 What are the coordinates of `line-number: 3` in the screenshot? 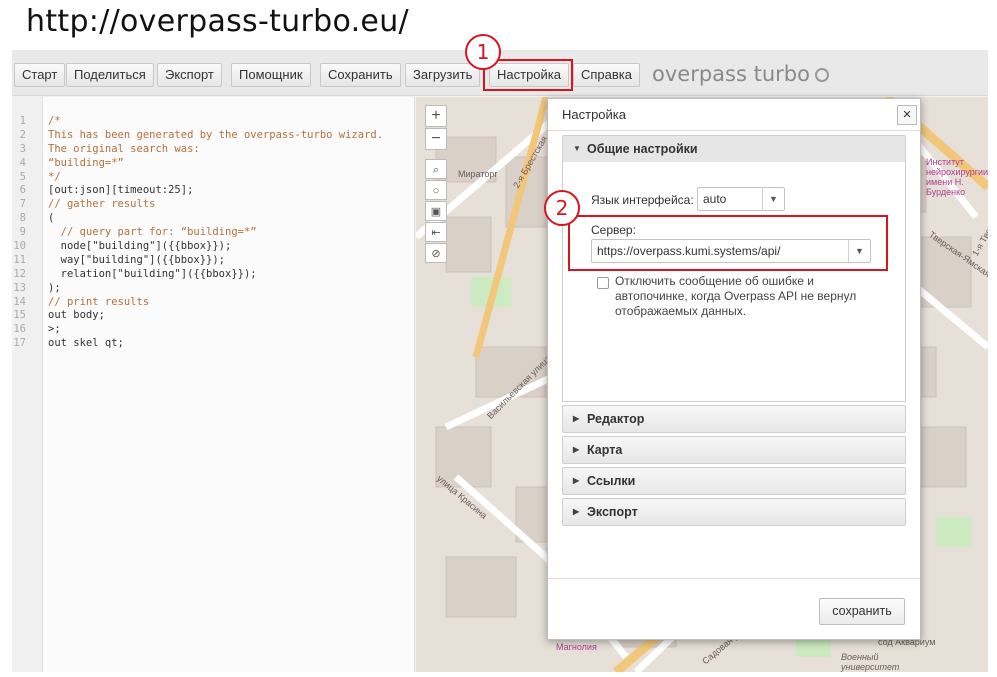 It's located at (22, 148).